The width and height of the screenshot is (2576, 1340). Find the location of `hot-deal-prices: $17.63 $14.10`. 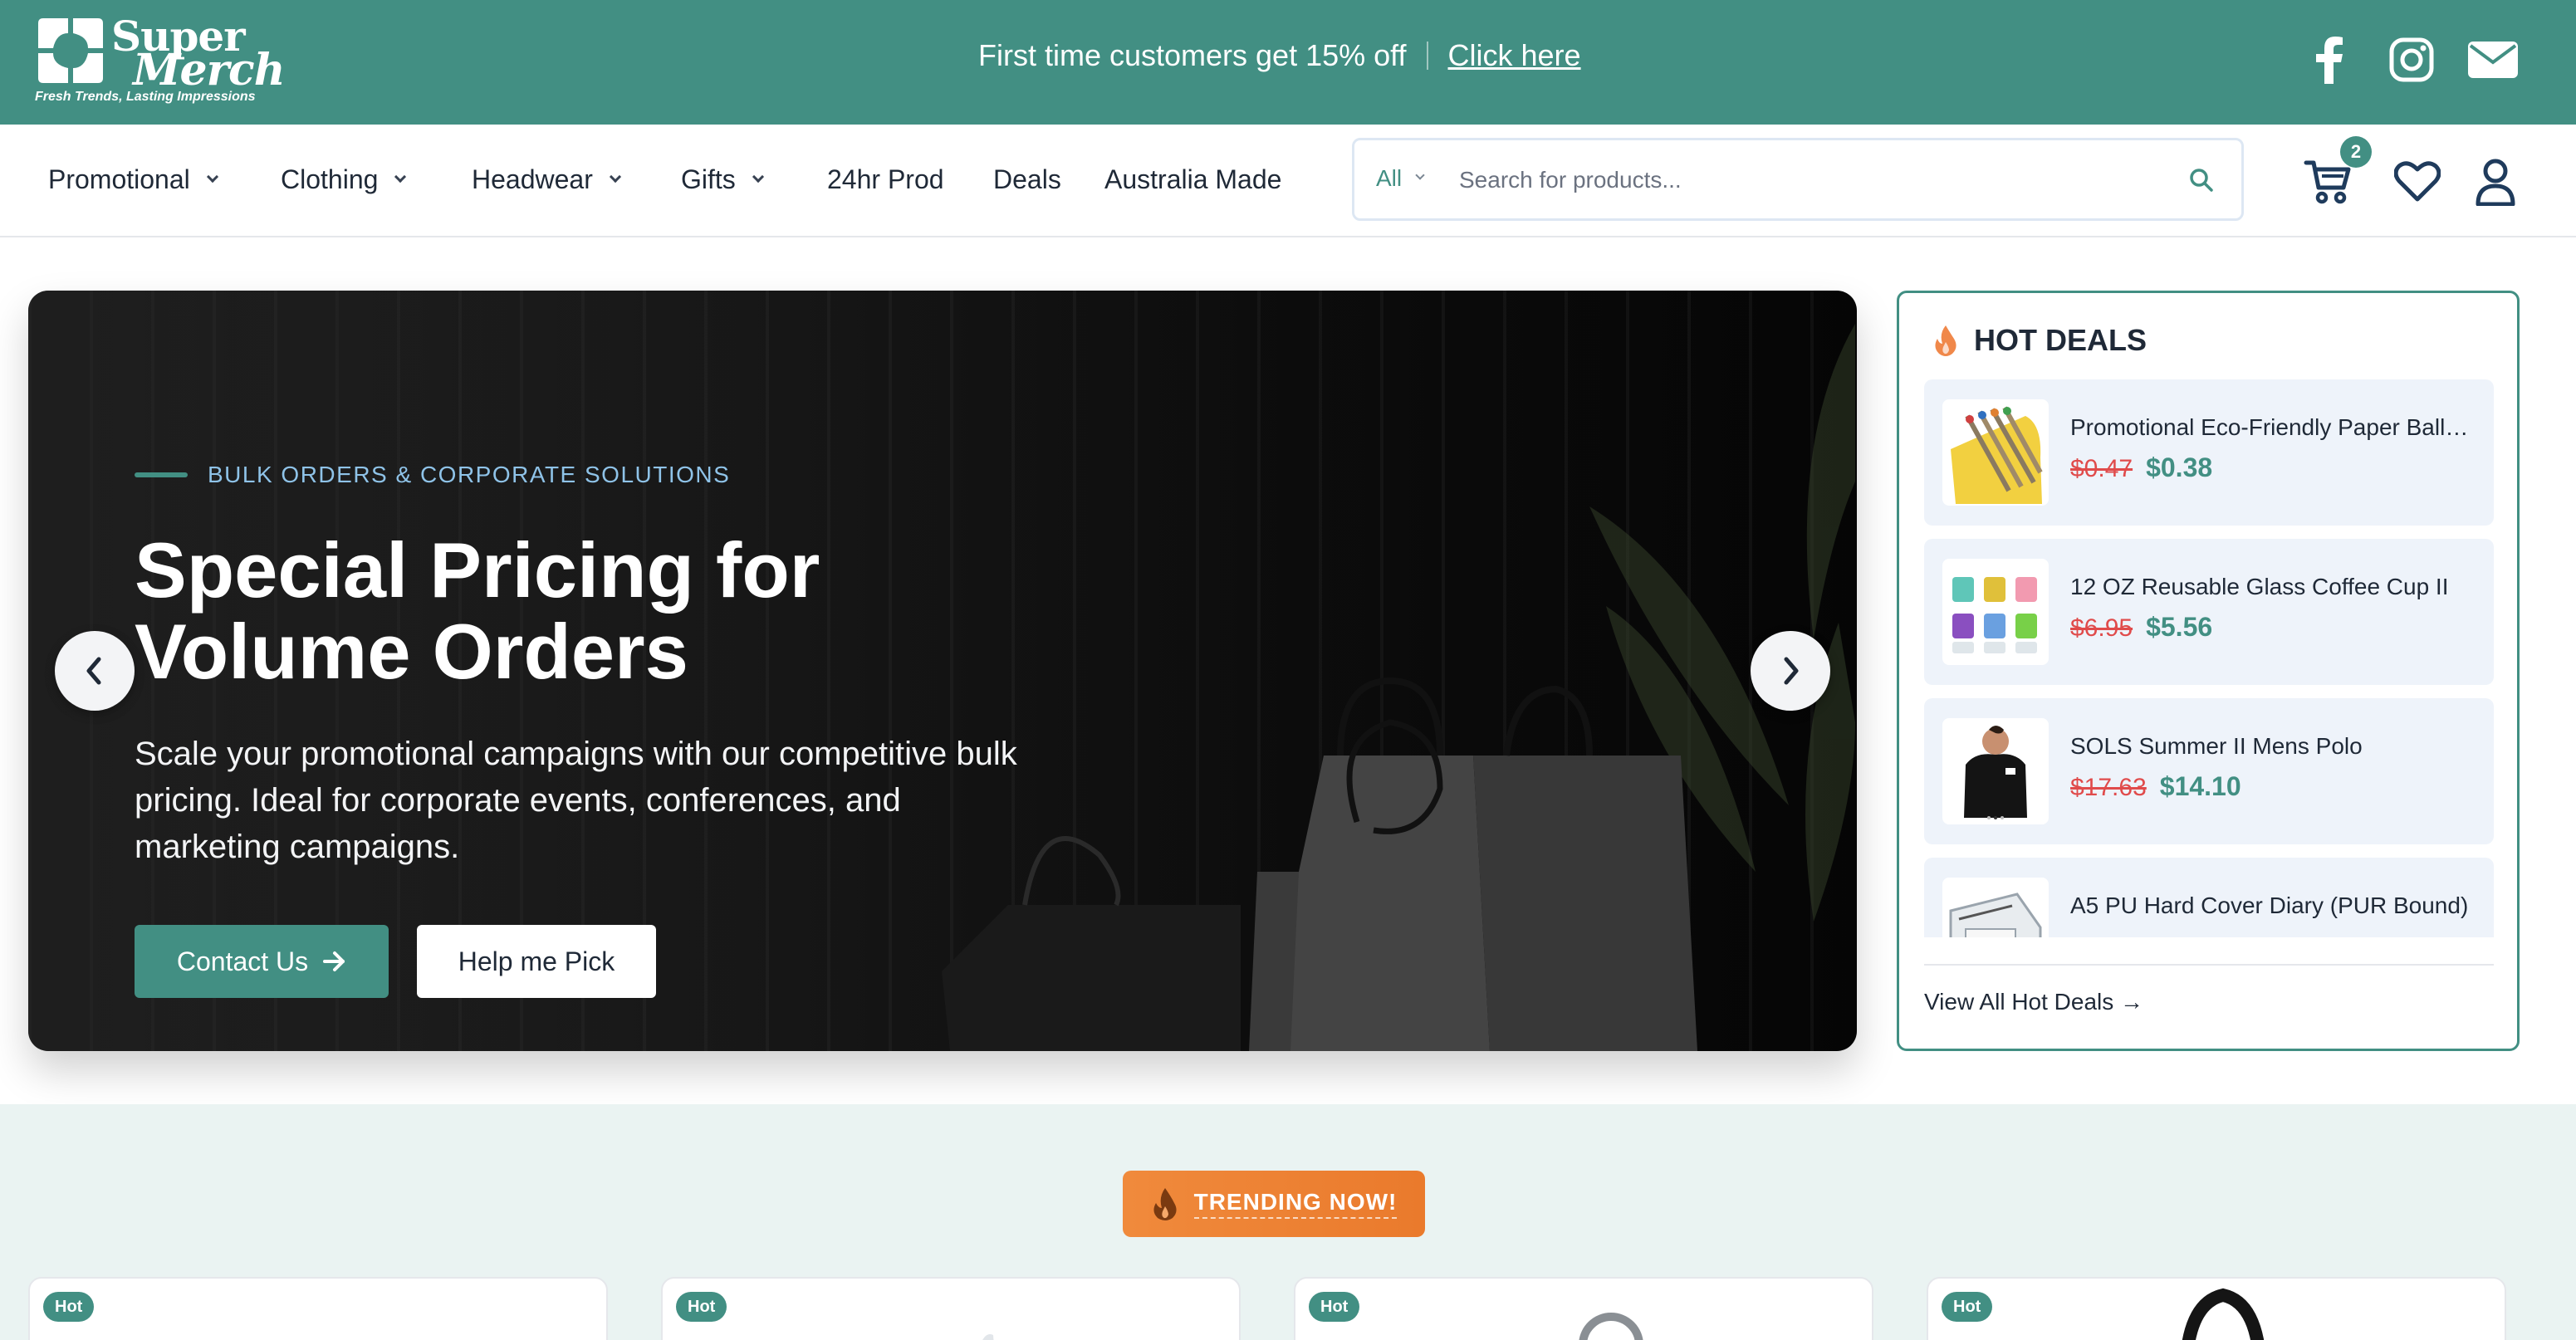

hot-deal-prices: $17.63 $14.10 is located at coordinates (2155, 786).